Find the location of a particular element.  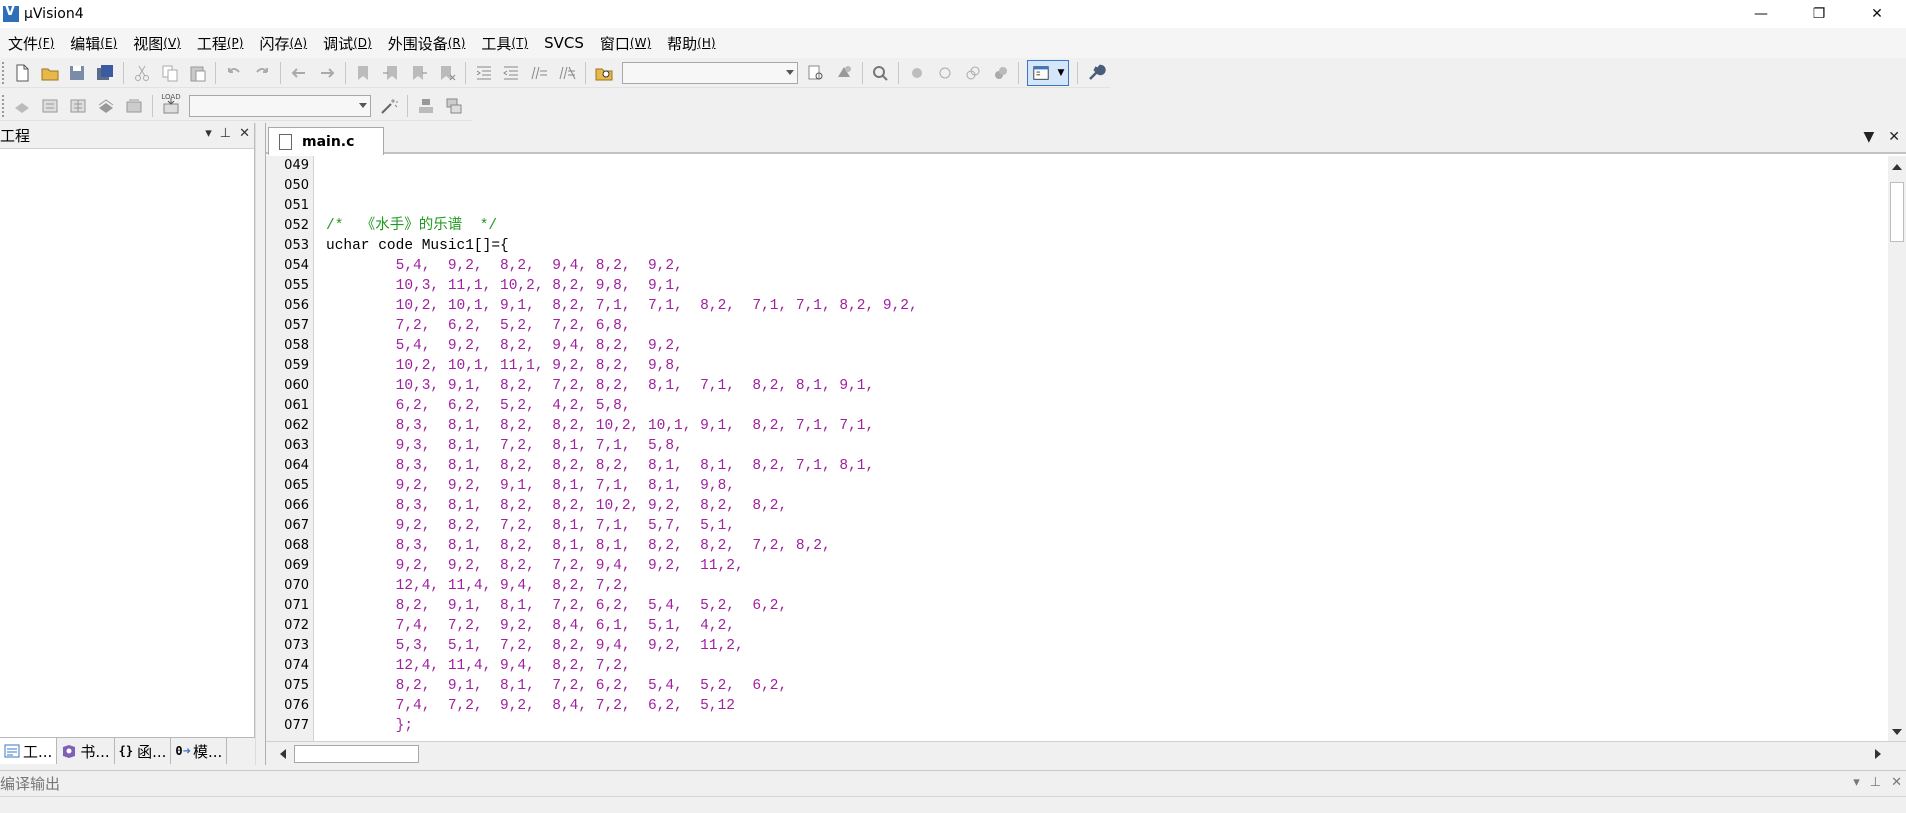

menu-item-8: SVCS is located at coordinates (564, 43).